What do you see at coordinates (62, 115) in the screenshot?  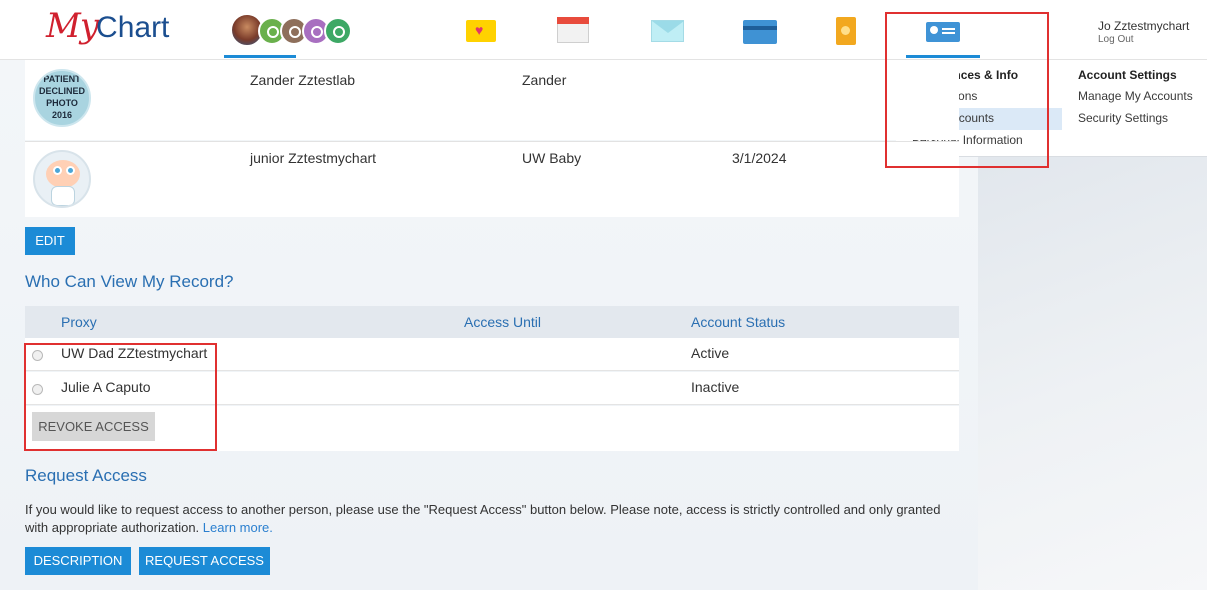 I see `photo-text-line: 2016` at bounding box center [62, 115].